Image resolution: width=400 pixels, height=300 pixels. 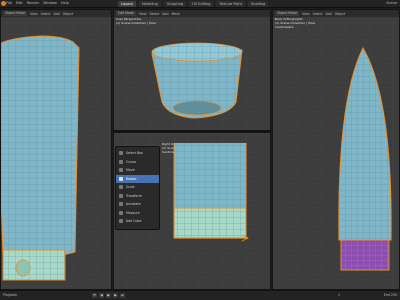 I want to click on menu-edit: Edit, so click(x=19, y=3).